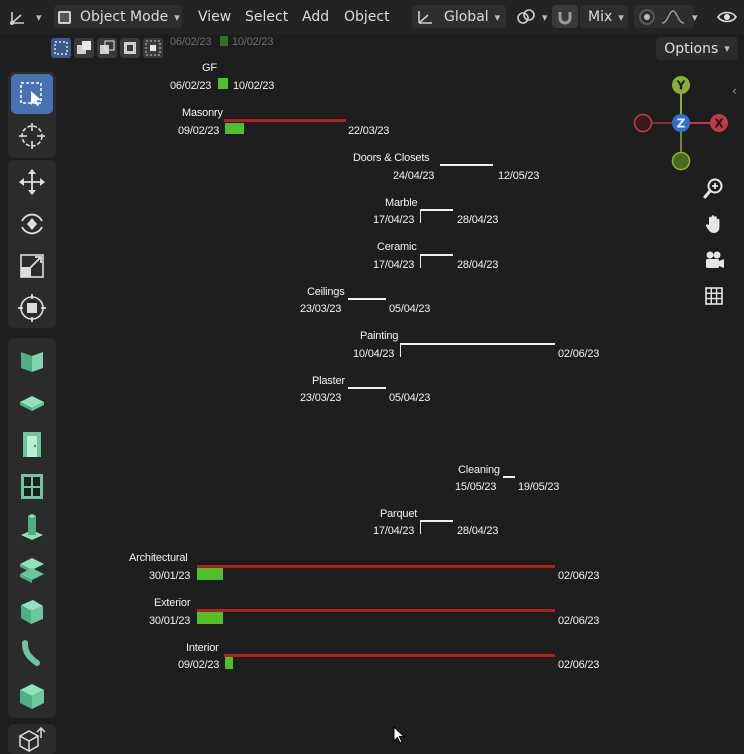  Describe the element at coordinates (254, 86) in the screenshot. I see `task-end-date: 10/02/23` at that location.